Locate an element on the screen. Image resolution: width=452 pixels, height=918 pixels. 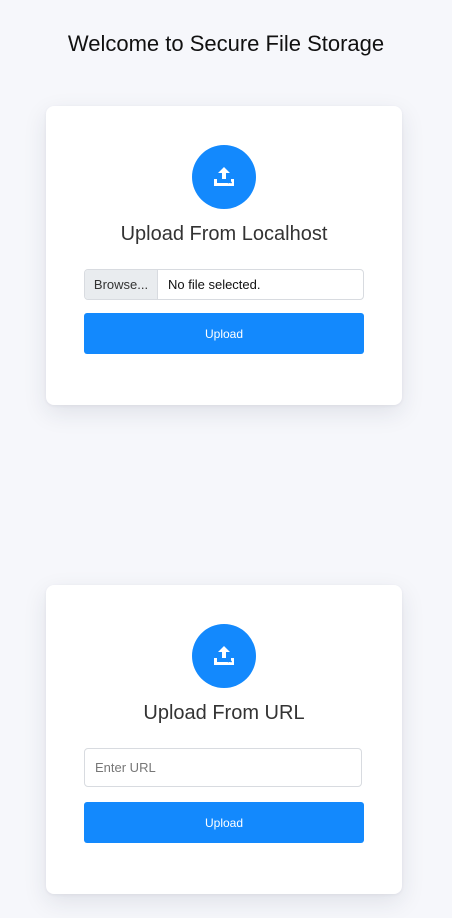
upload-file-button: Upload is located at coordinates (224, 333).